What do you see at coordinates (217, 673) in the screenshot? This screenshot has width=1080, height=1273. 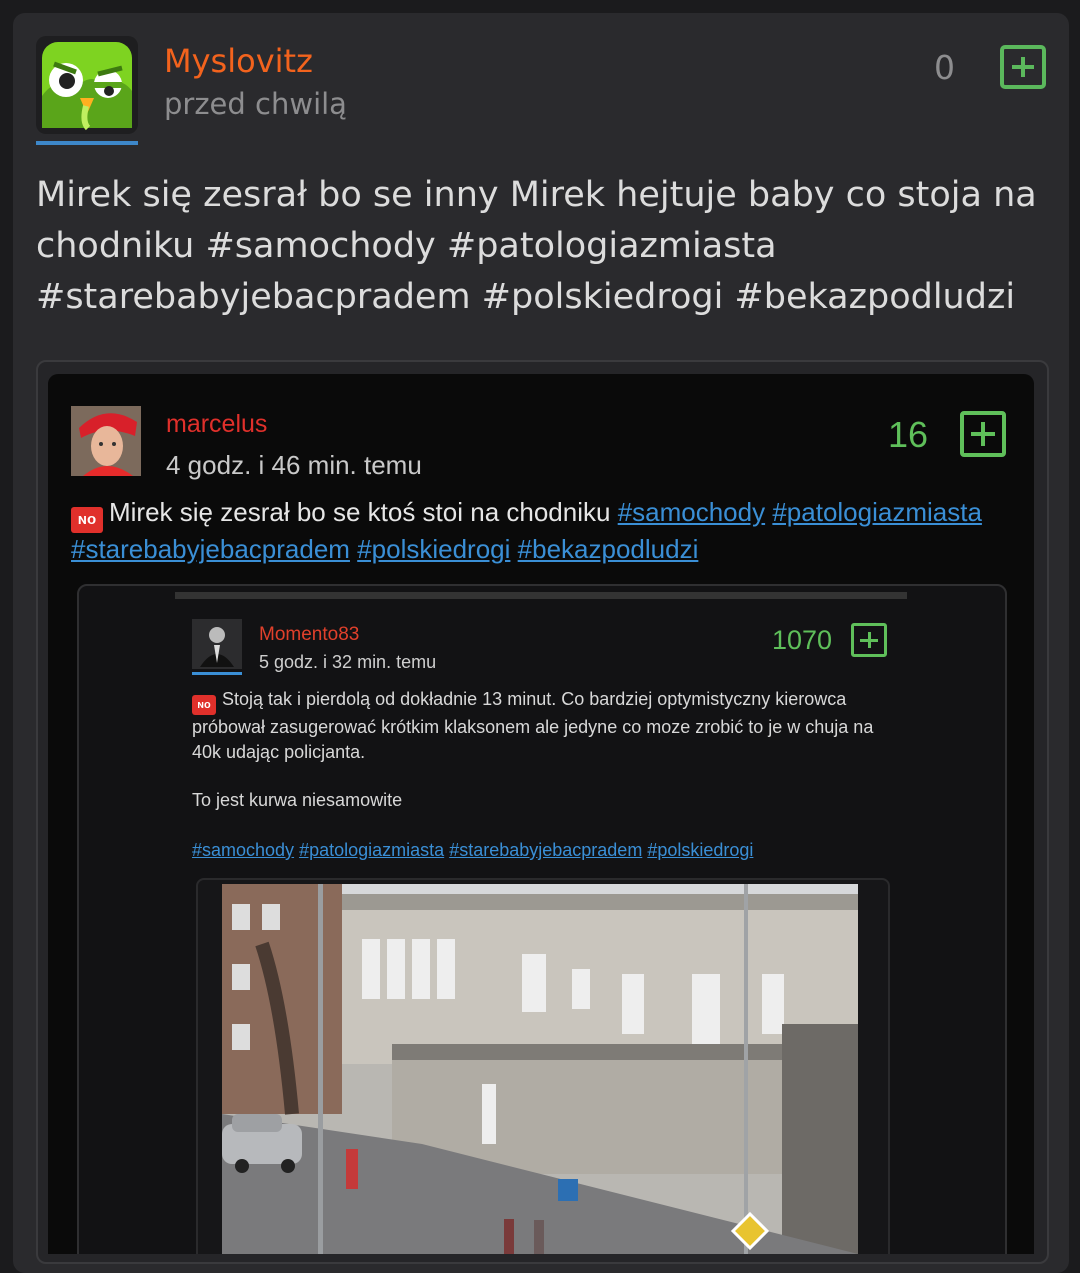 I see `nested-avatar-underline` at bounding box center [217, 673].